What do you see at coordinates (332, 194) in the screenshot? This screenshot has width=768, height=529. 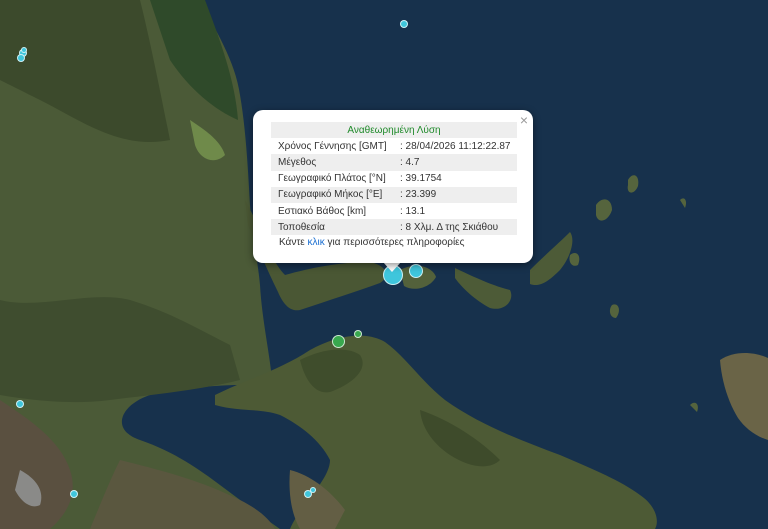 I see `longitude-label: Γεωγραφικό Μήκος [°E]` at bounding box center [332, 194].